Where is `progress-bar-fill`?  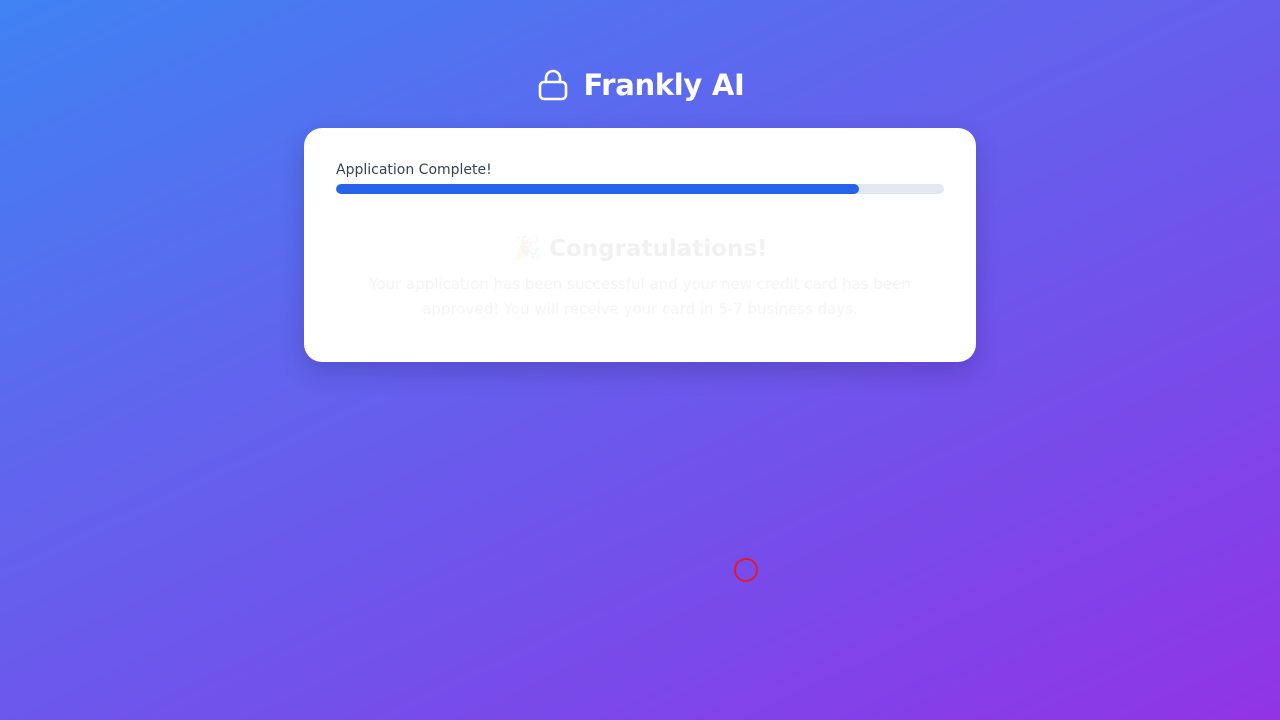
progress-bar-fill is located at coordinates (597, 189).